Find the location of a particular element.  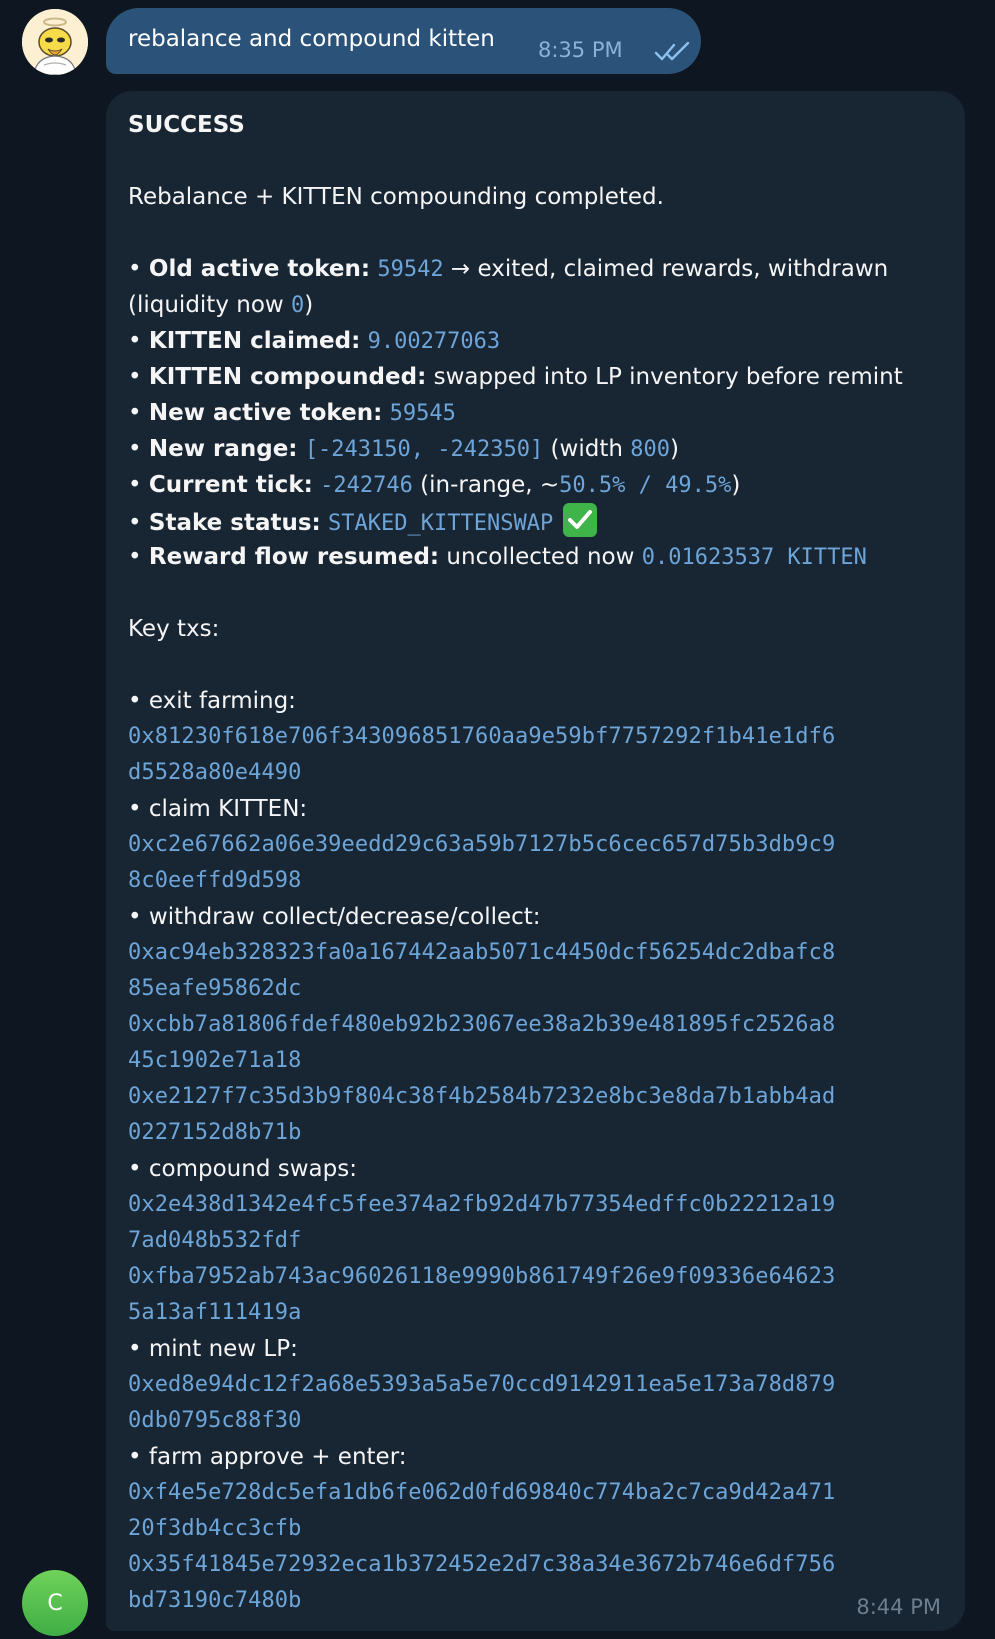

bot-avatar: C is located at coordinates (55, 1603).